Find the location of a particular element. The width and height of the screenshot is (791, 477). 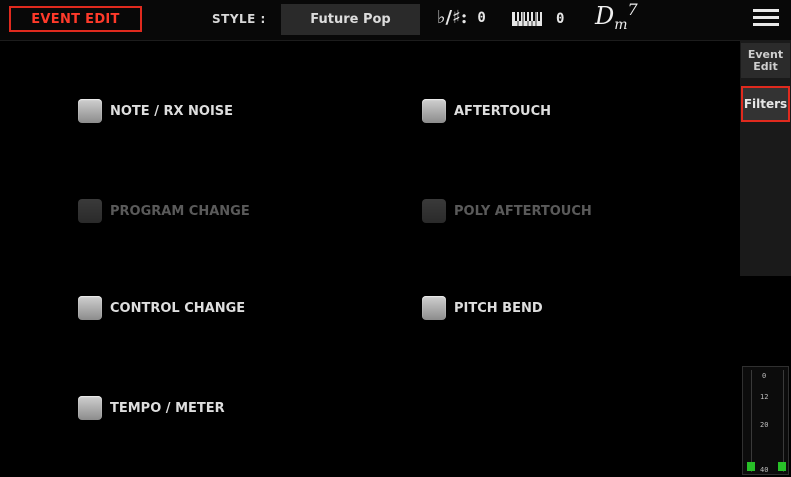

meter-tick: 40 is located at coordinates (764, 470).